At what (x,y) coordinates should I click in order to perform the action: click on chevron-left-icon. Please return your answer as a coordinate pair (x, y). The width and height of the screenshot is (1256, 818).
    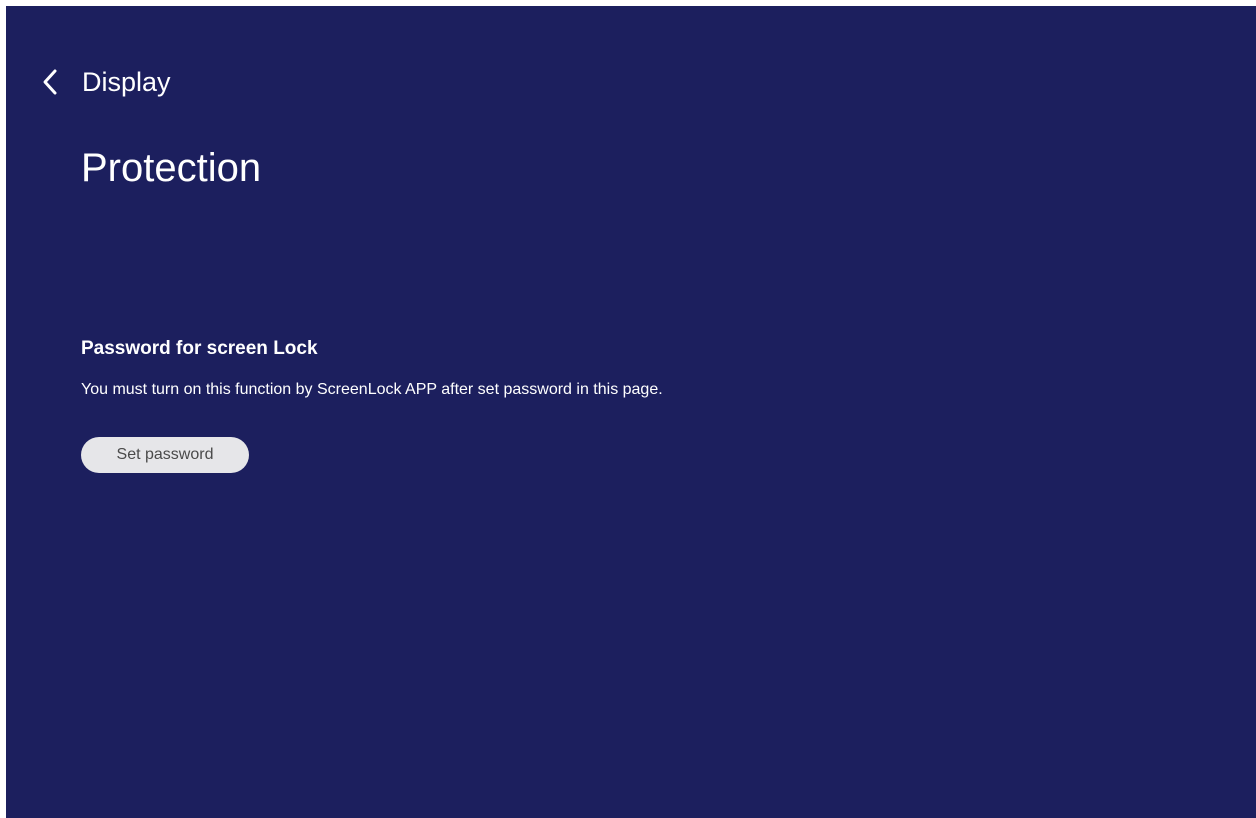
    Looking at the image, I should click on (50, 82).